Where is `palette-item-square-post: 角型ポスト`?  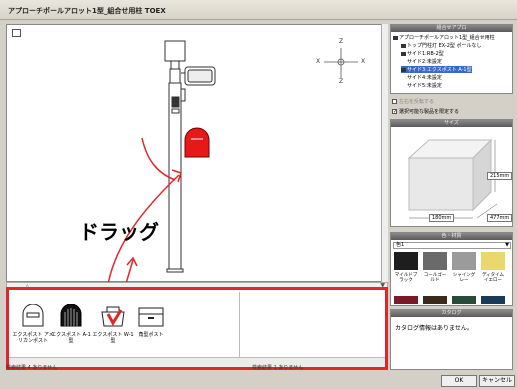
palette-item-square-post: 角型ポスト is located at coordinates (151, 321).